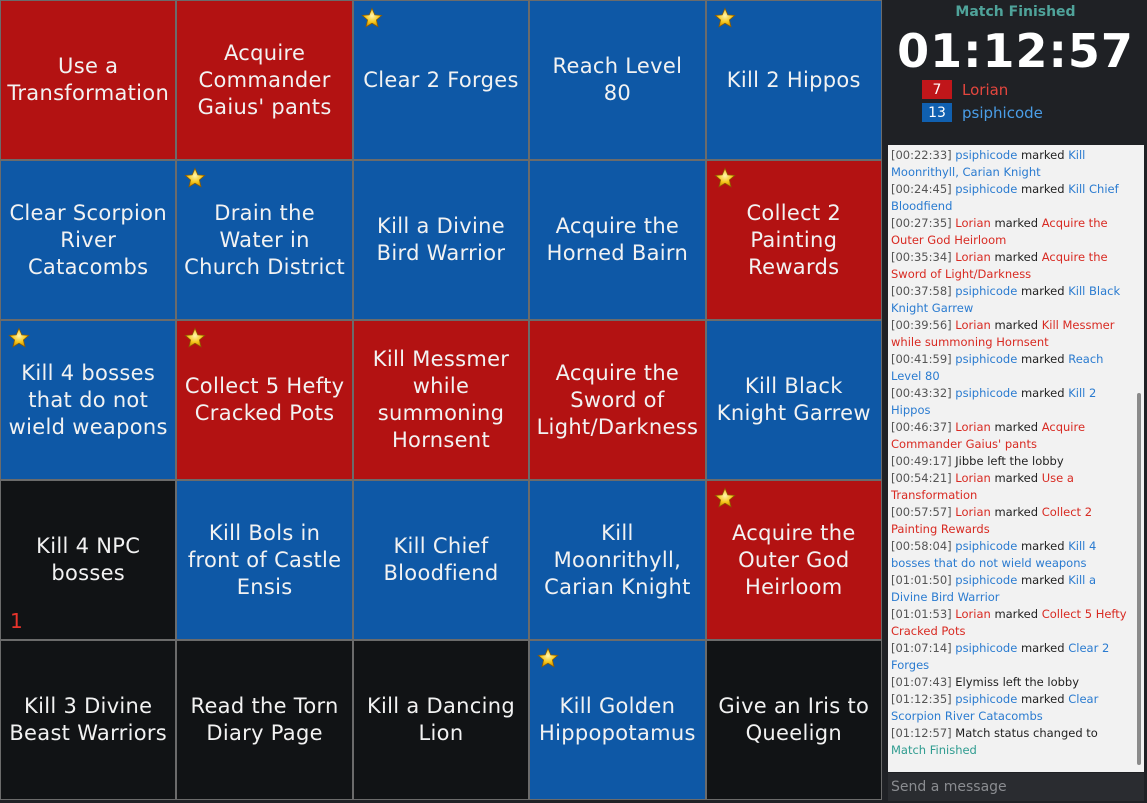  I want to click on log-timestamp: [01:01:53], so click(921, 614).